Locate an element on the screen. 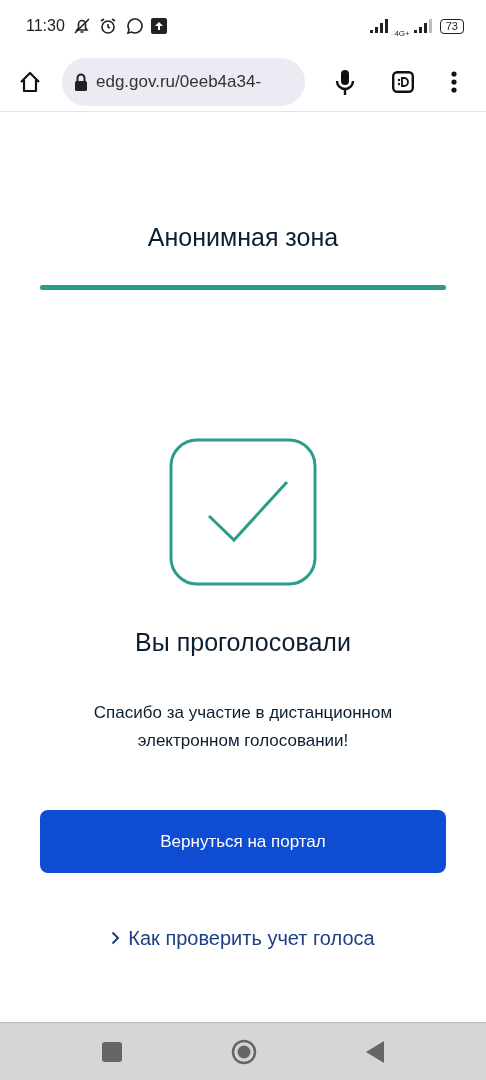 The height and width of the screenshot is (1080, 486). back-icon is located at coordinates (374, 1051).